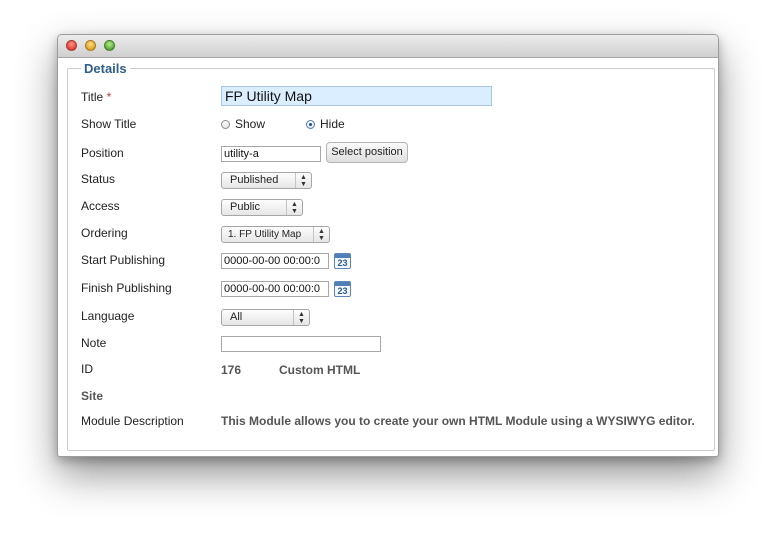 The image size is (775, 535). Describe the element at coordinates (356, 96) in the screenshot. I see `title-input: FP Utility Map` at that location.